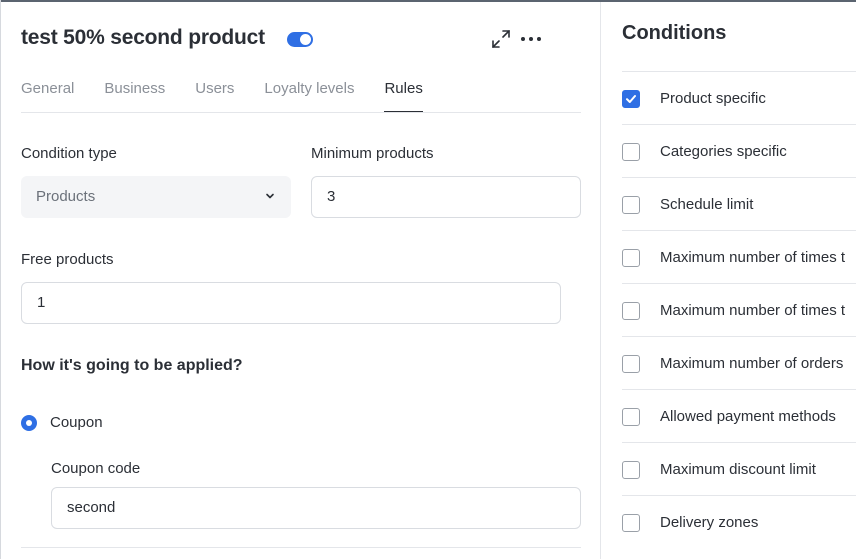 This screenshot has width=856, height=559. What do you see at coordinates (305, 39) in the screenshot?
I see `toggle-knob` at bounding box center [305, 39].